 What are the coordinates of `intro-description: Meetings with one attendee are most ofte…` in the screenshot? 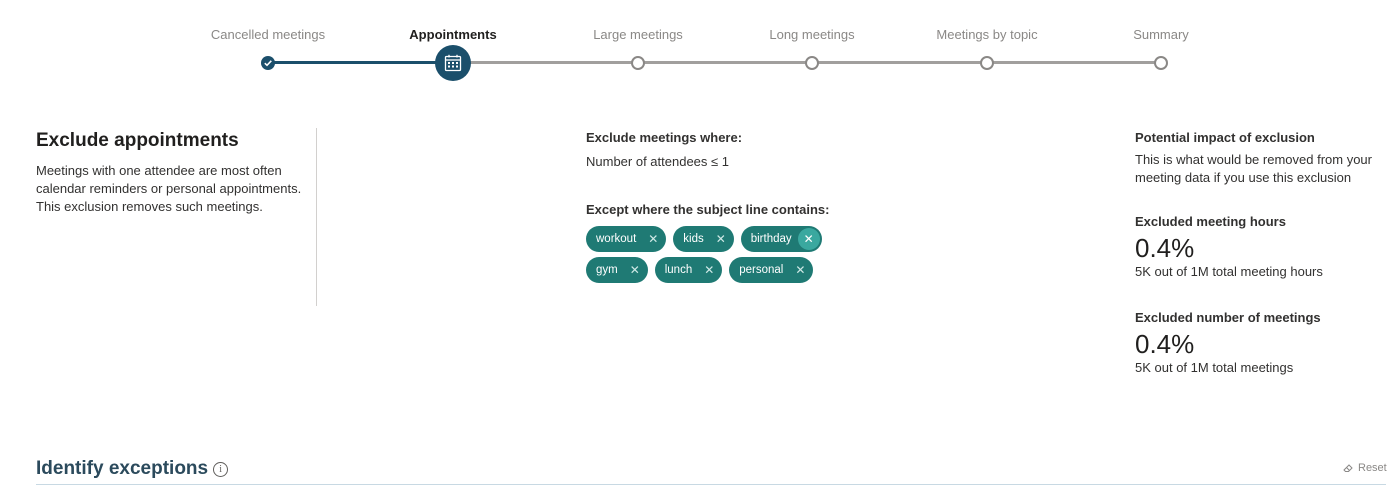 It's located at (169, 188).